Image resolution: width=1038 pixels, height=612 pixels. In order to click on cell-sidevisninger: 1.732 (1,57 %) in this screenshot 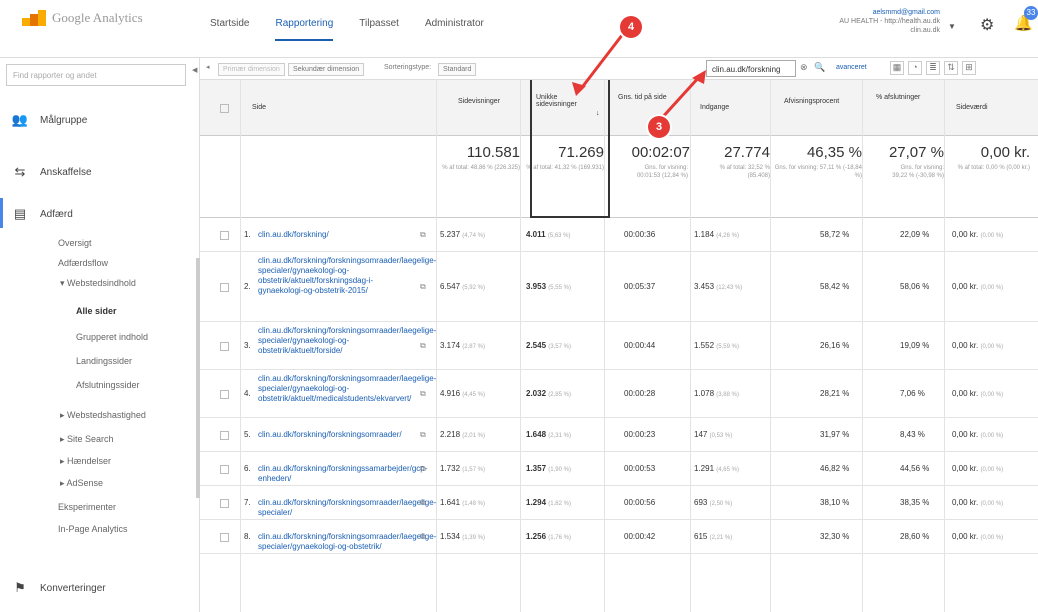, I will do `click(462, 468)`.